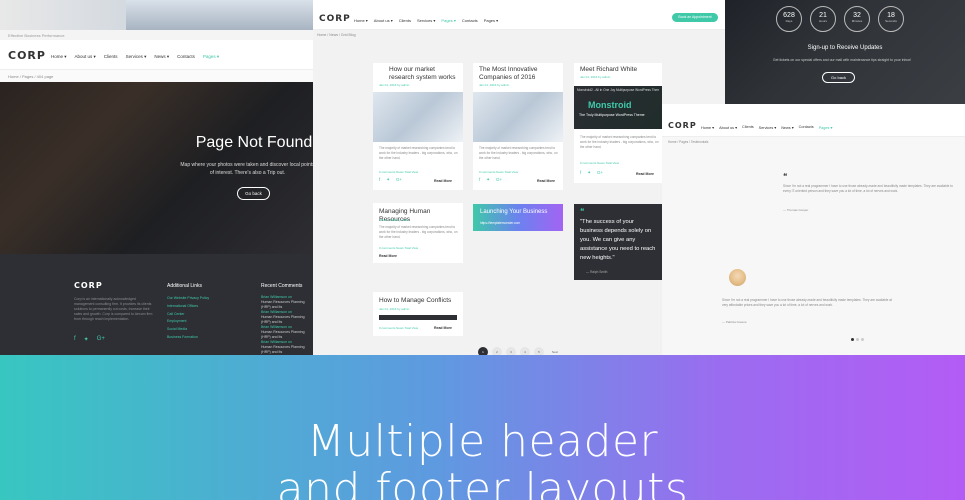 The width and height of the screenshot is (965, 500). I want to click on banner-line-2: and footer layouts, so click(482, 482).